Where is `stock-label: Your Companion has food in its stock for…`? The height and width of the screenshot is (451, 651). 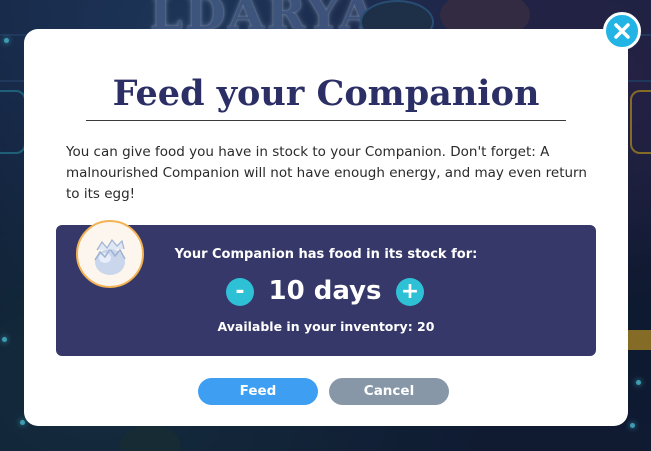 stock-label: Your Companion has food in its stock for… is located at coordinates (326, 254).